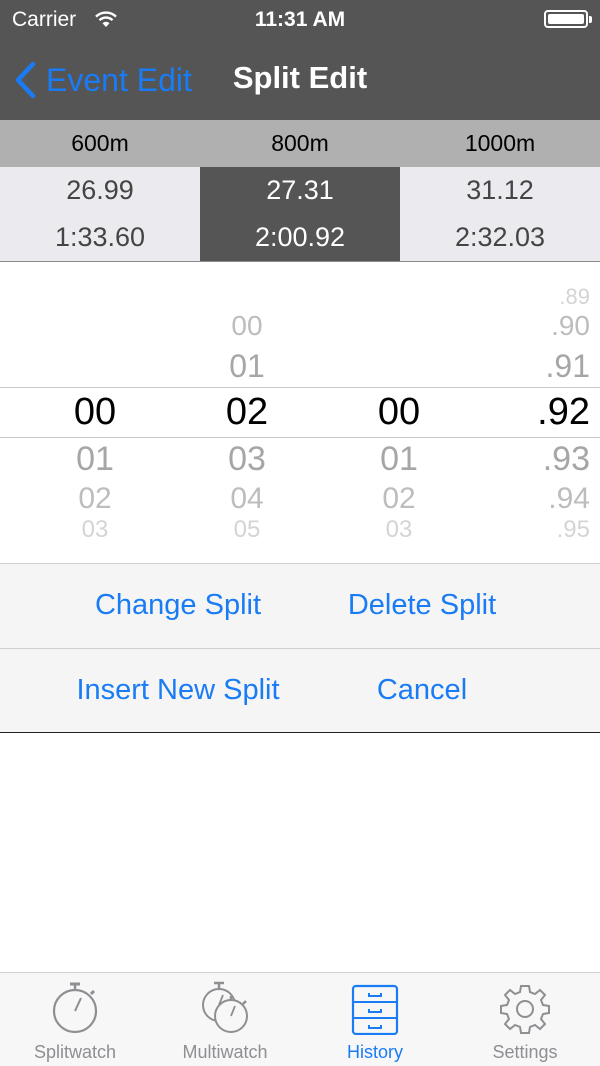 The image size is (600, 1066). What do you see at coordinates (75, 1008) in the screenshot?
I see `stopwatch-icon` at bounding box center [75, 1008].